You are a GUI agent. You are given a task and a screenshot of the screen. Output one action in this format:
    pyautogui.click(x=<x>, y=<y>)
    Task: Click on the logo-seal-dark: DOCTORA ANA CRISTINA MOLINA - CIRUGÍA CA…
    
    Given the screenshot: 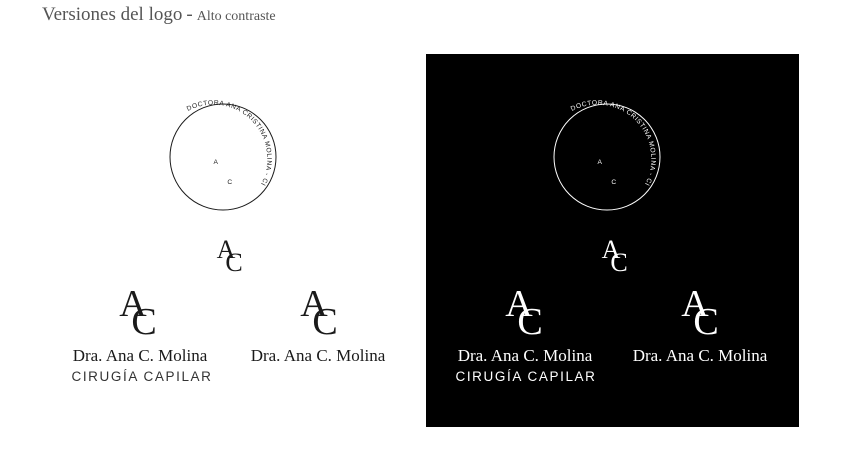 What is the action you would take?
    pyautogui.click(x=600, y=148)
    